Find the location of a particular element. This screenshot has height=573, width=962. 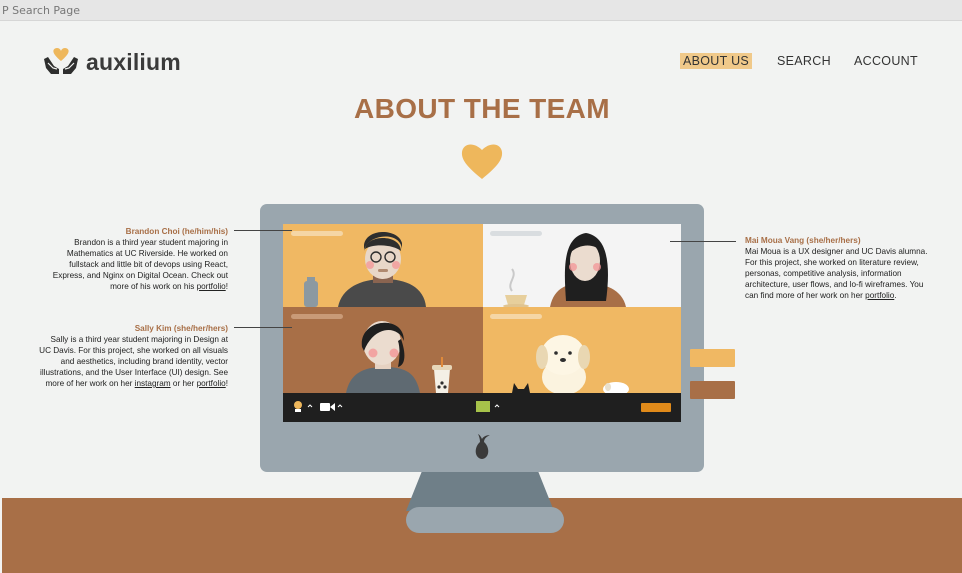

sally-bio-mid: or her is located at coordinates (183, 383).